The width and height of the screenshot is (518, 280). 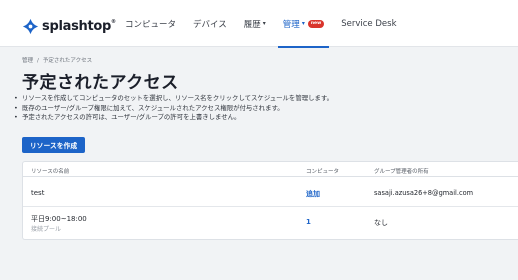 I want to click on splashtop-logo-icon, so click(x=30, y=26).